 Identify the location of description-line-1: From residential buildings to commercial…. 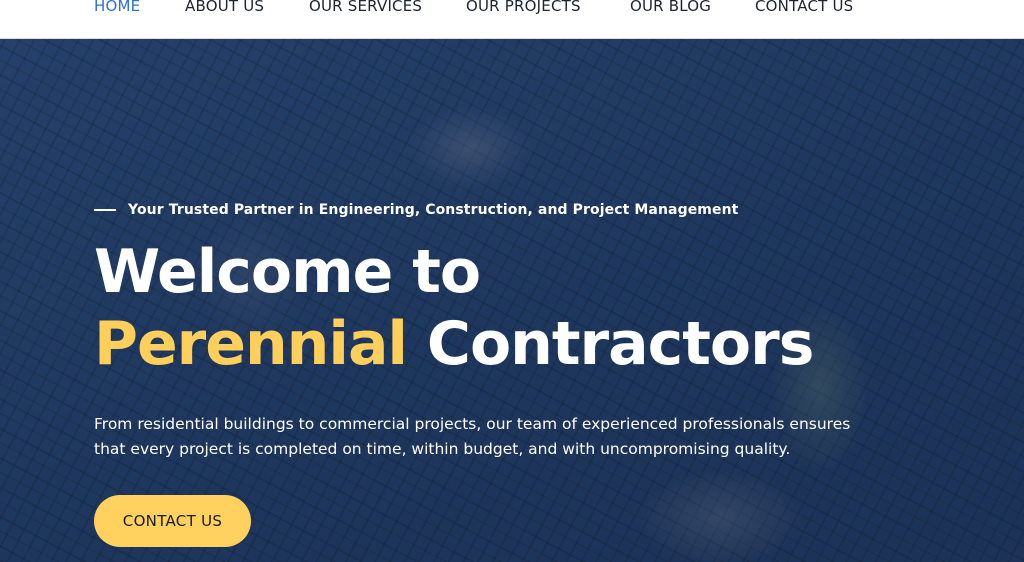
(472, 424).